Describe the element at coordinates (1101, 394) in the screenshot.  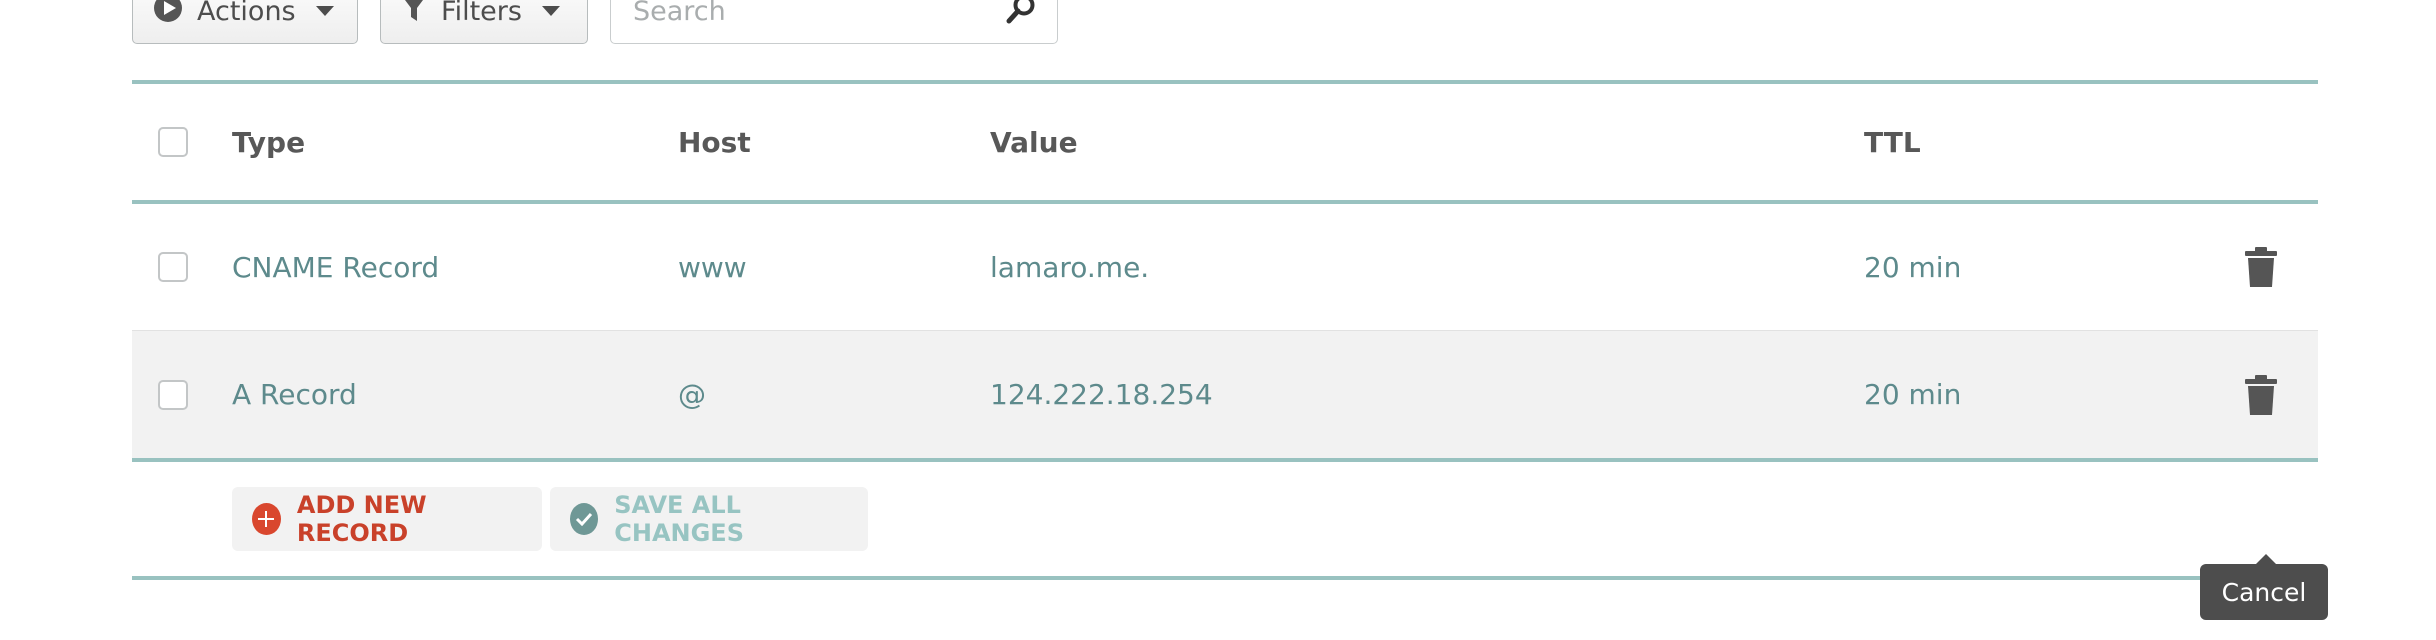
I see `record-value: 124.222.18.254` at that location.